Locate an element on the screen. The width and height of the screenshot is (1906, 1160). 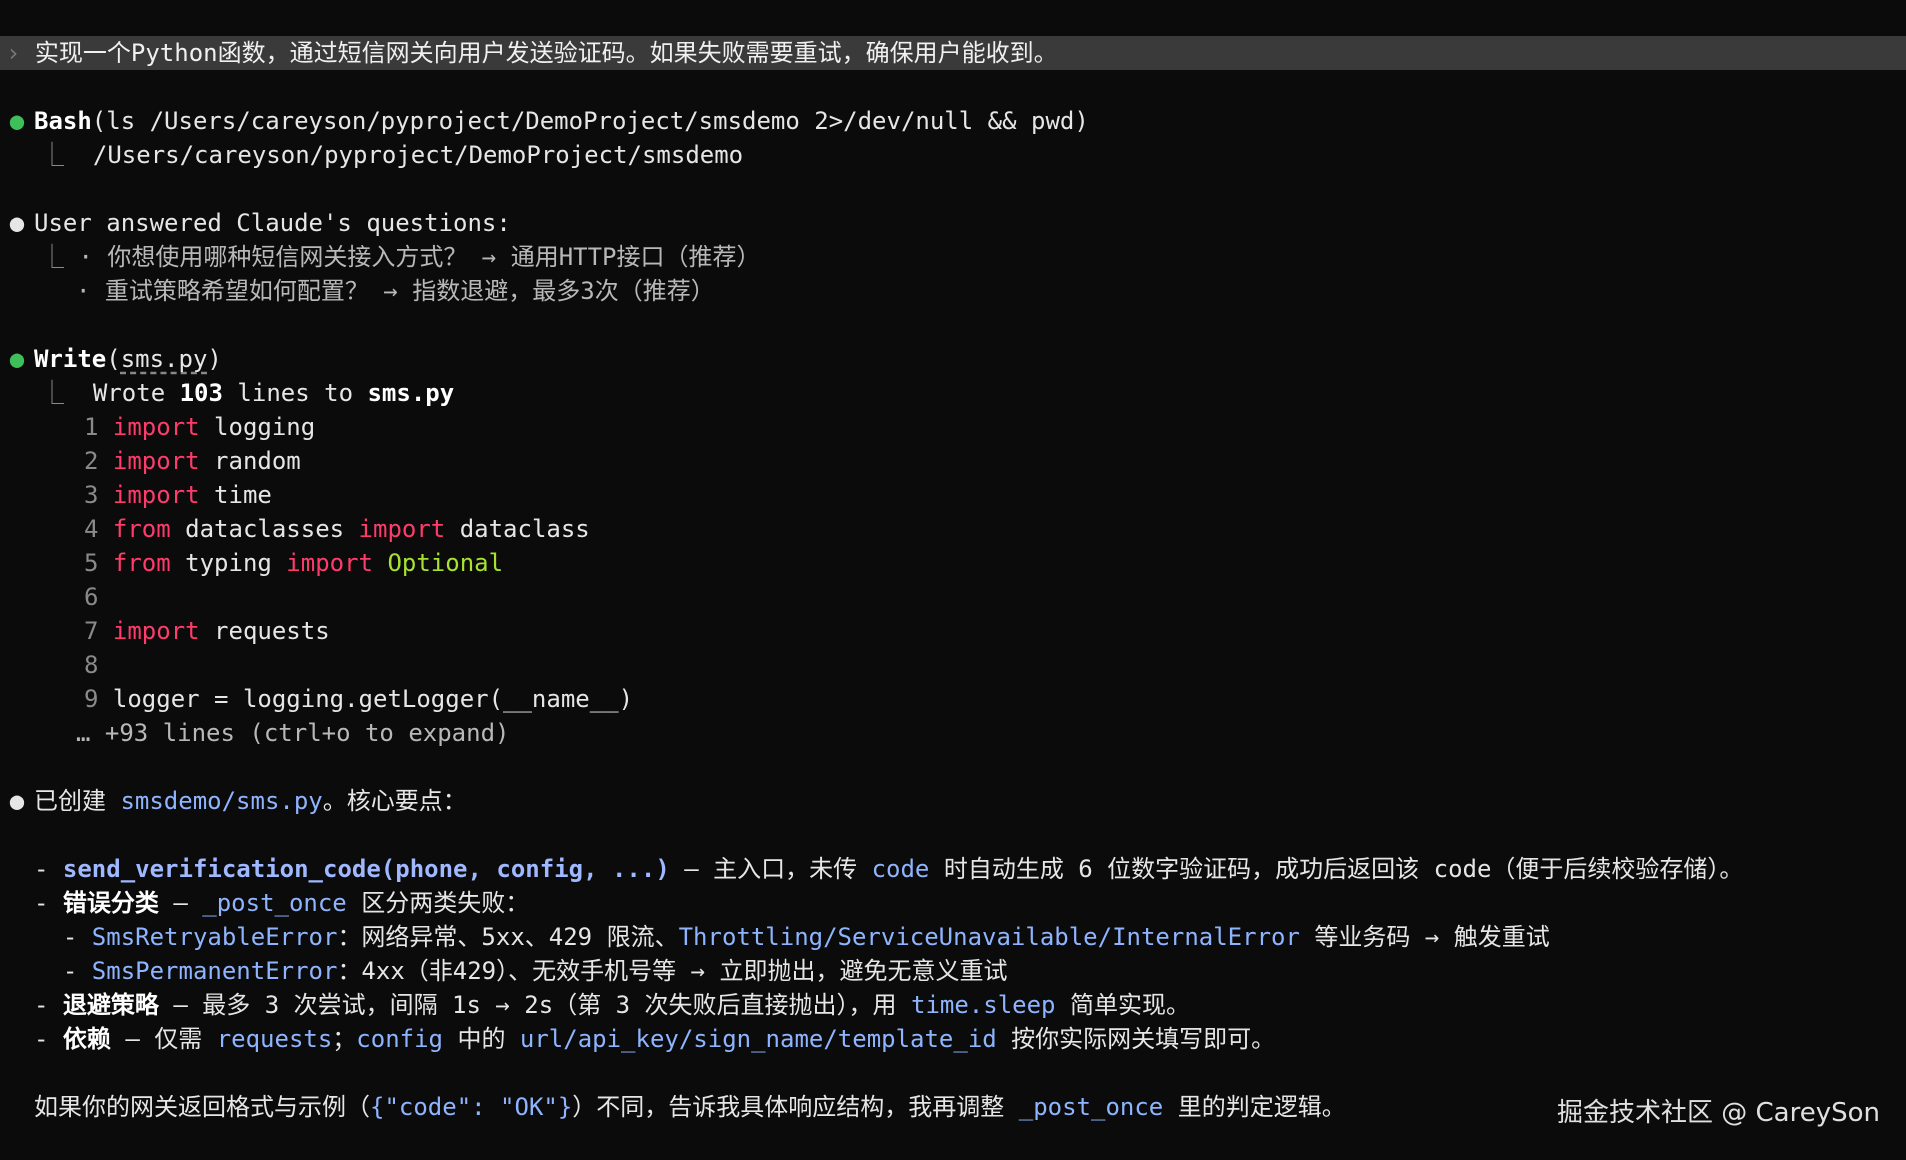
code-line: 1 import logging is located at coordinates (199, 427).